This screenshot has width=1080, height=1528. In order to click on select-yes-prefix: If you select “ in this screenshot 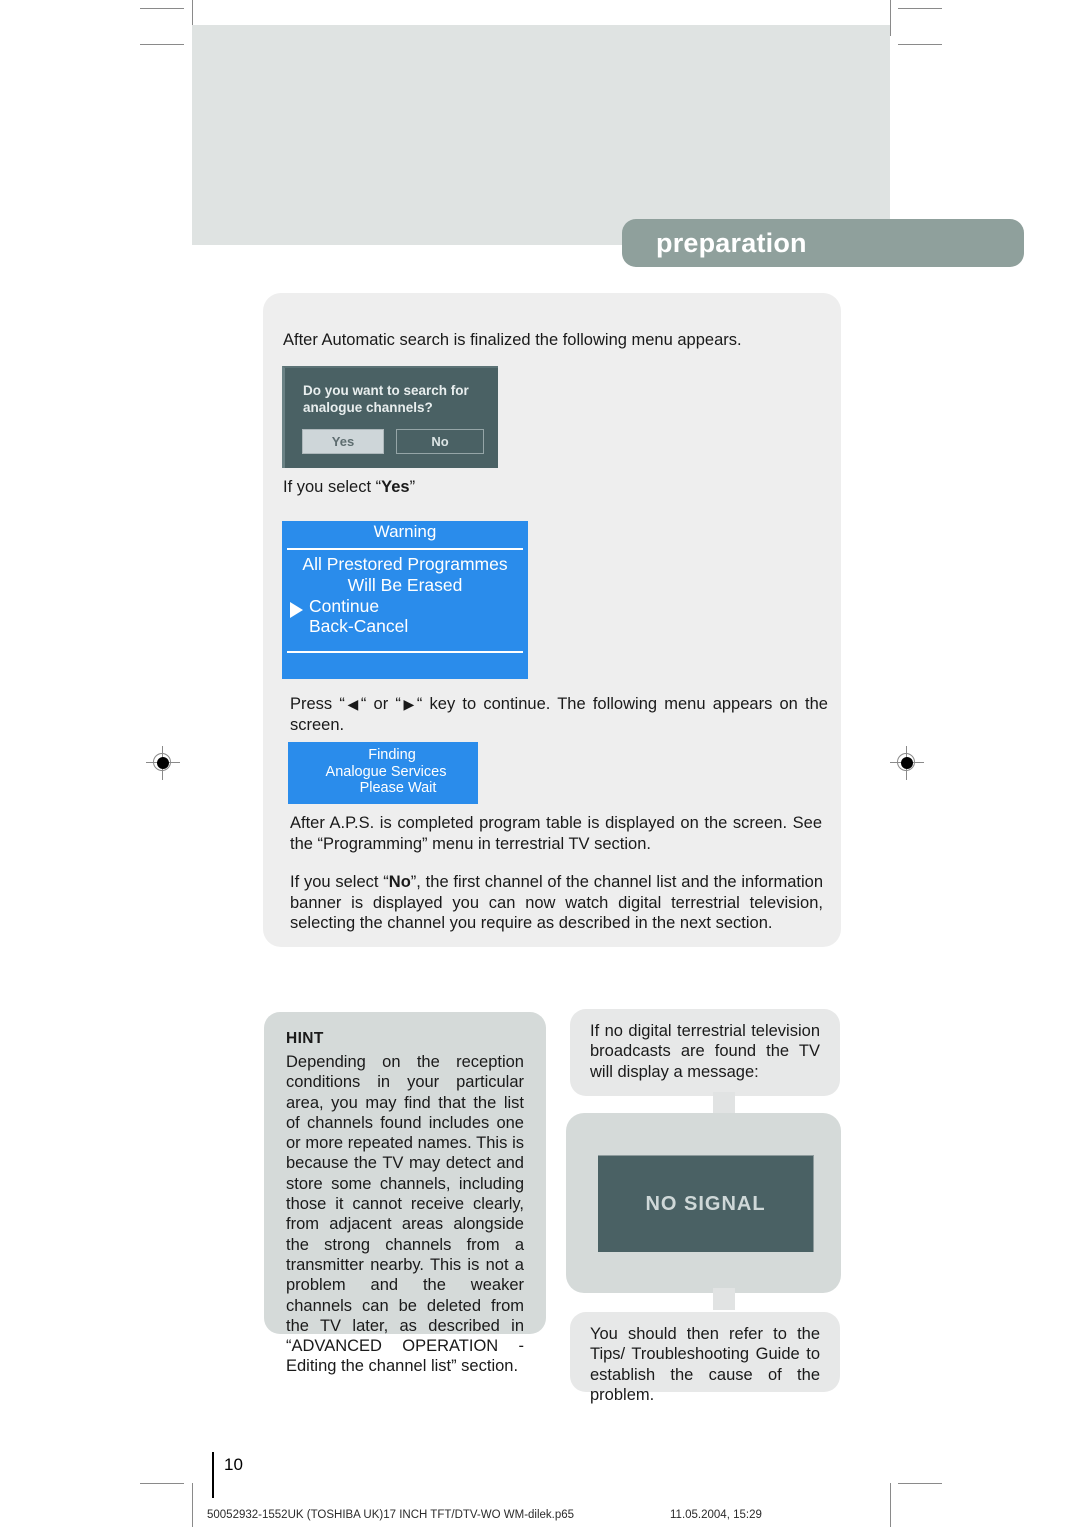, I will do `click(332, 487)`.